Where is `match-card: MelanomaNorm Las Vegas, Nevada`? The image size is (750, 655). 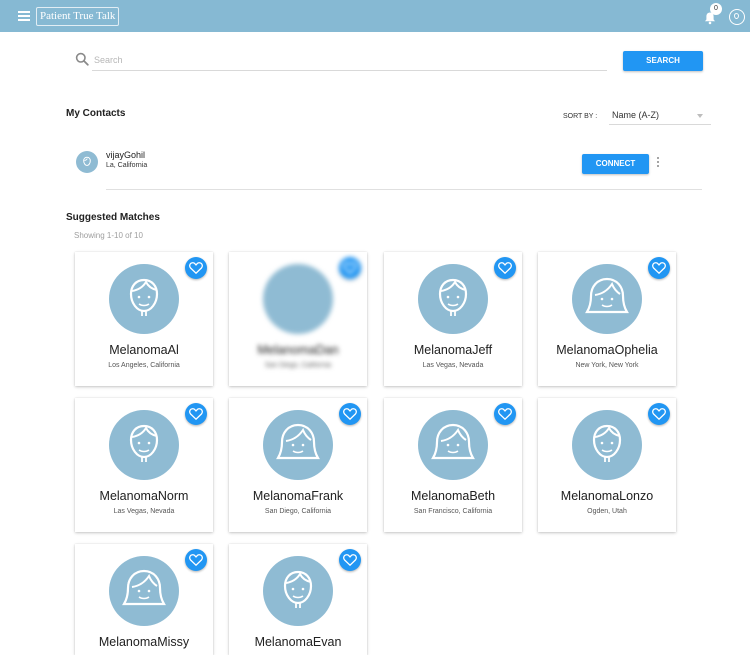
match-card: MelanomaNorm Las Vegas, Nevada is located at coordinates (144, 465).